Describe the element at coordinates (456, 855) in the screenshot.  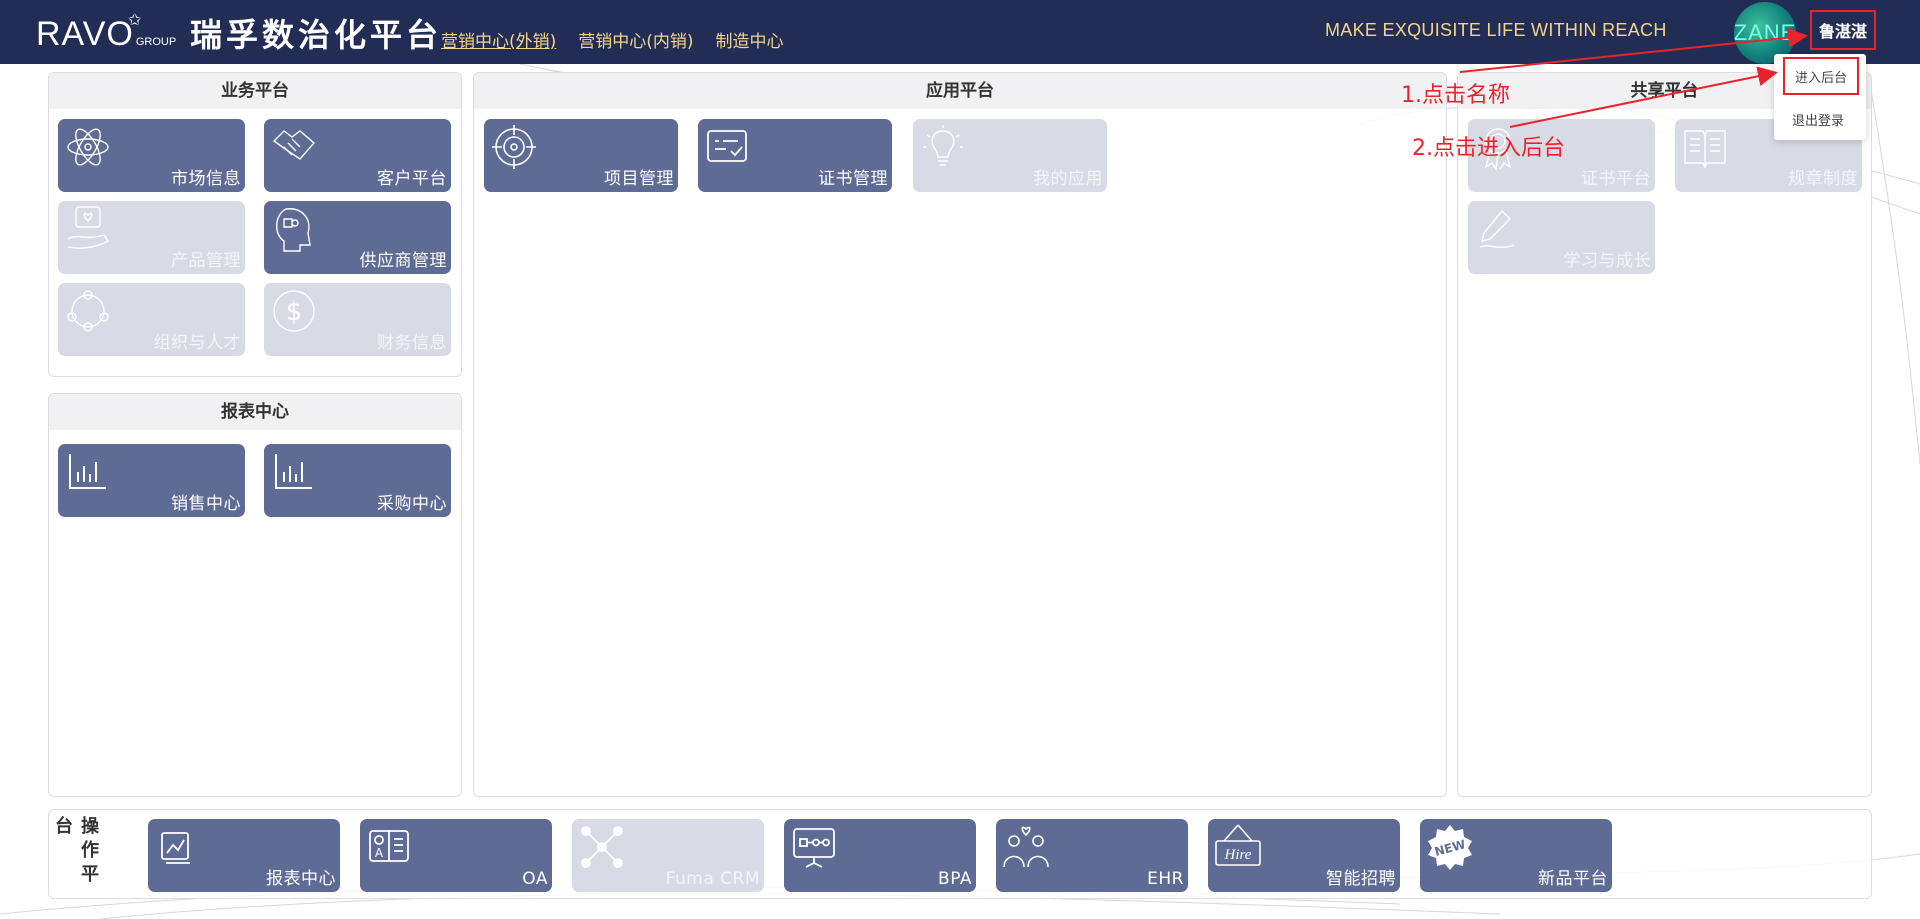
I see `tile-oa: A OA` at that location.